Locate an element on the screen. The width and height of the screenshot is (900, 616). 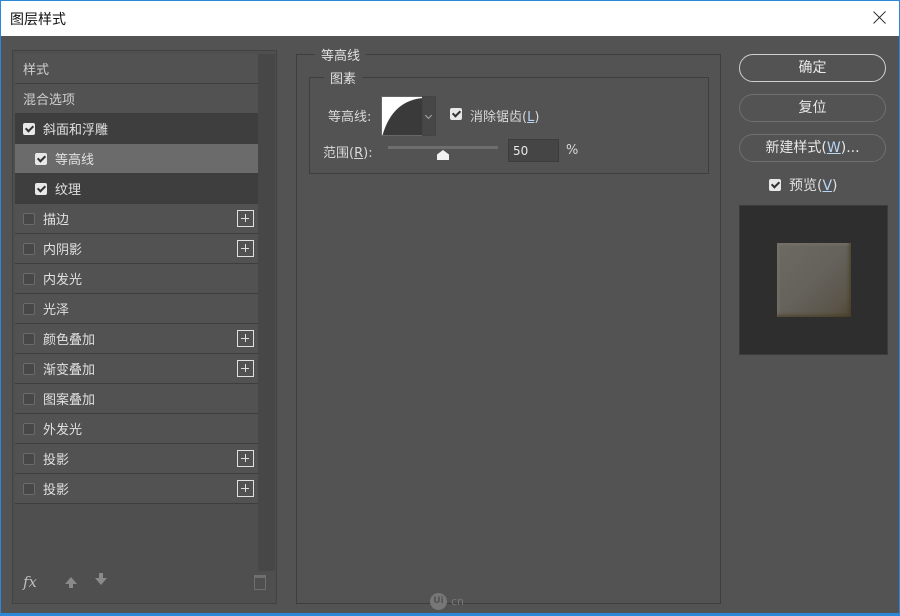
style-item-stroke: 描边 is located at coordinates (136, 219).